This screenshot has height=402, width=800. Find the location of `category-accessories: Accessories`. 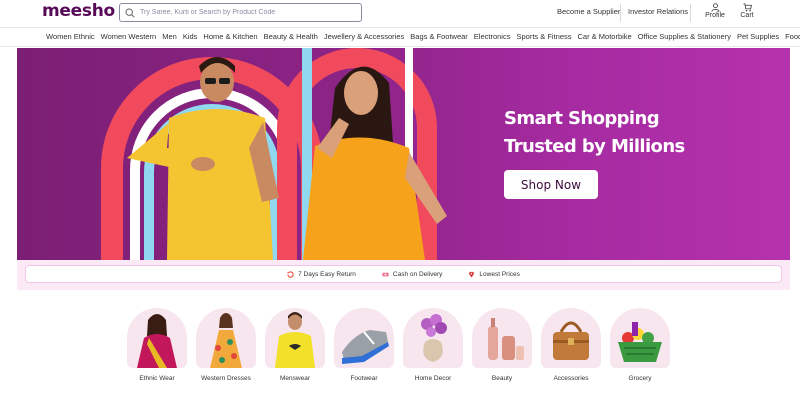

category-accessories: Accessories is located at coordinates (571, 345).